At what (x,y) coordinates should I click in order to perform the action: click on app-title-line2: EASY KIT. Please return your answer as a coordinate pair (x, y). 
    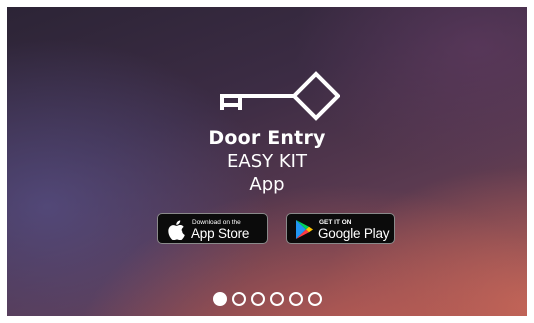
    Looking at the image, I should click on (267, 161).